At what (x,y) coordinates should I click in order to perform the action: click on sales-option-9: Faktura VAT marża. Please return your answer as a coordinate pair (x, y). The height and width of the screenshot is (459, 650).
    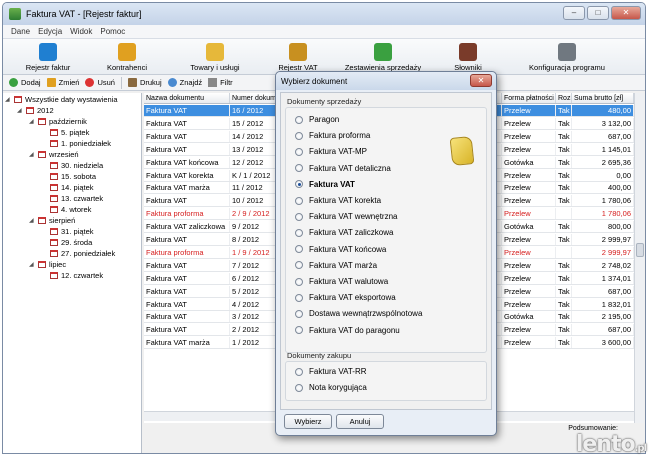
    Looking at the image, I should click on (336, 265).